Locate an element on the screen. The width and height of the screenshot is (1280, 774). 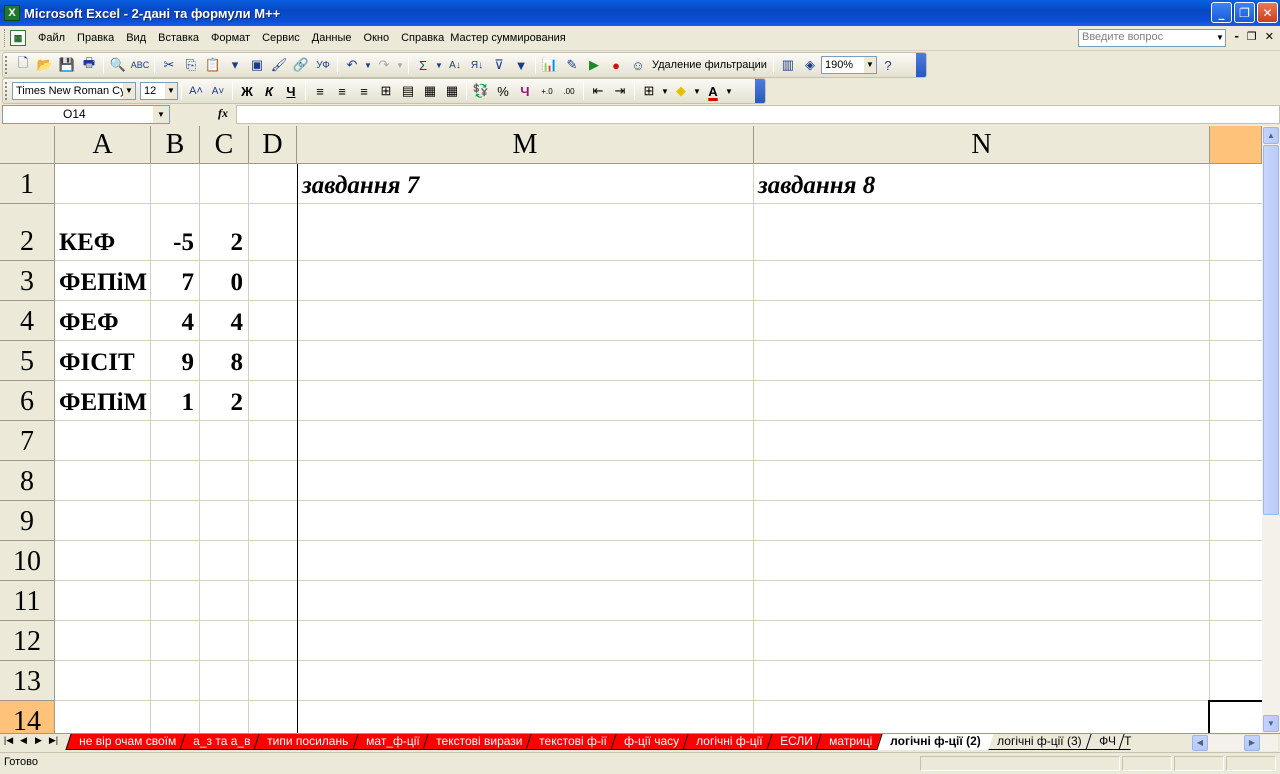
row-header-2: 2 is located at coordinates (27, 232).